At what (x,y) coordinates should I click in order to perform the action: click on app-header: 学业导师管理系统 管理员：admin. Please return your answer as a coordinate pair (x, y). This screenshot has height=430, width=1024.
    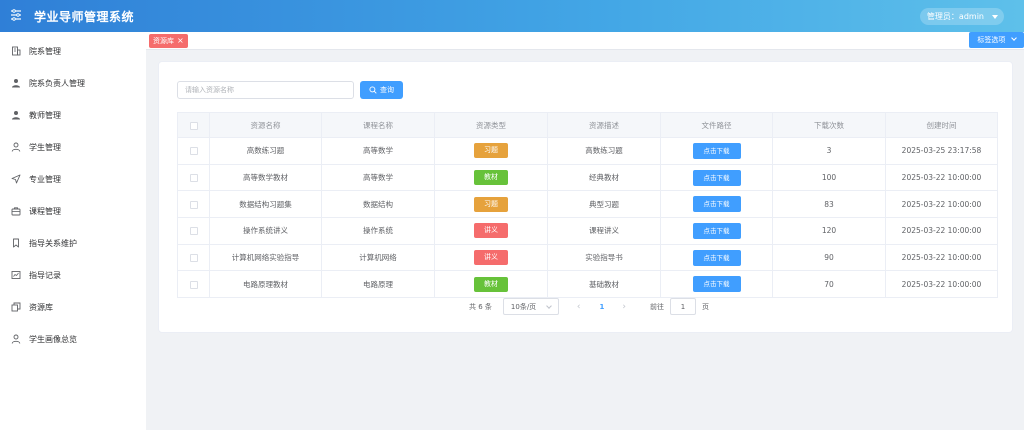
    Looking at the image, I should click on (512, 16).